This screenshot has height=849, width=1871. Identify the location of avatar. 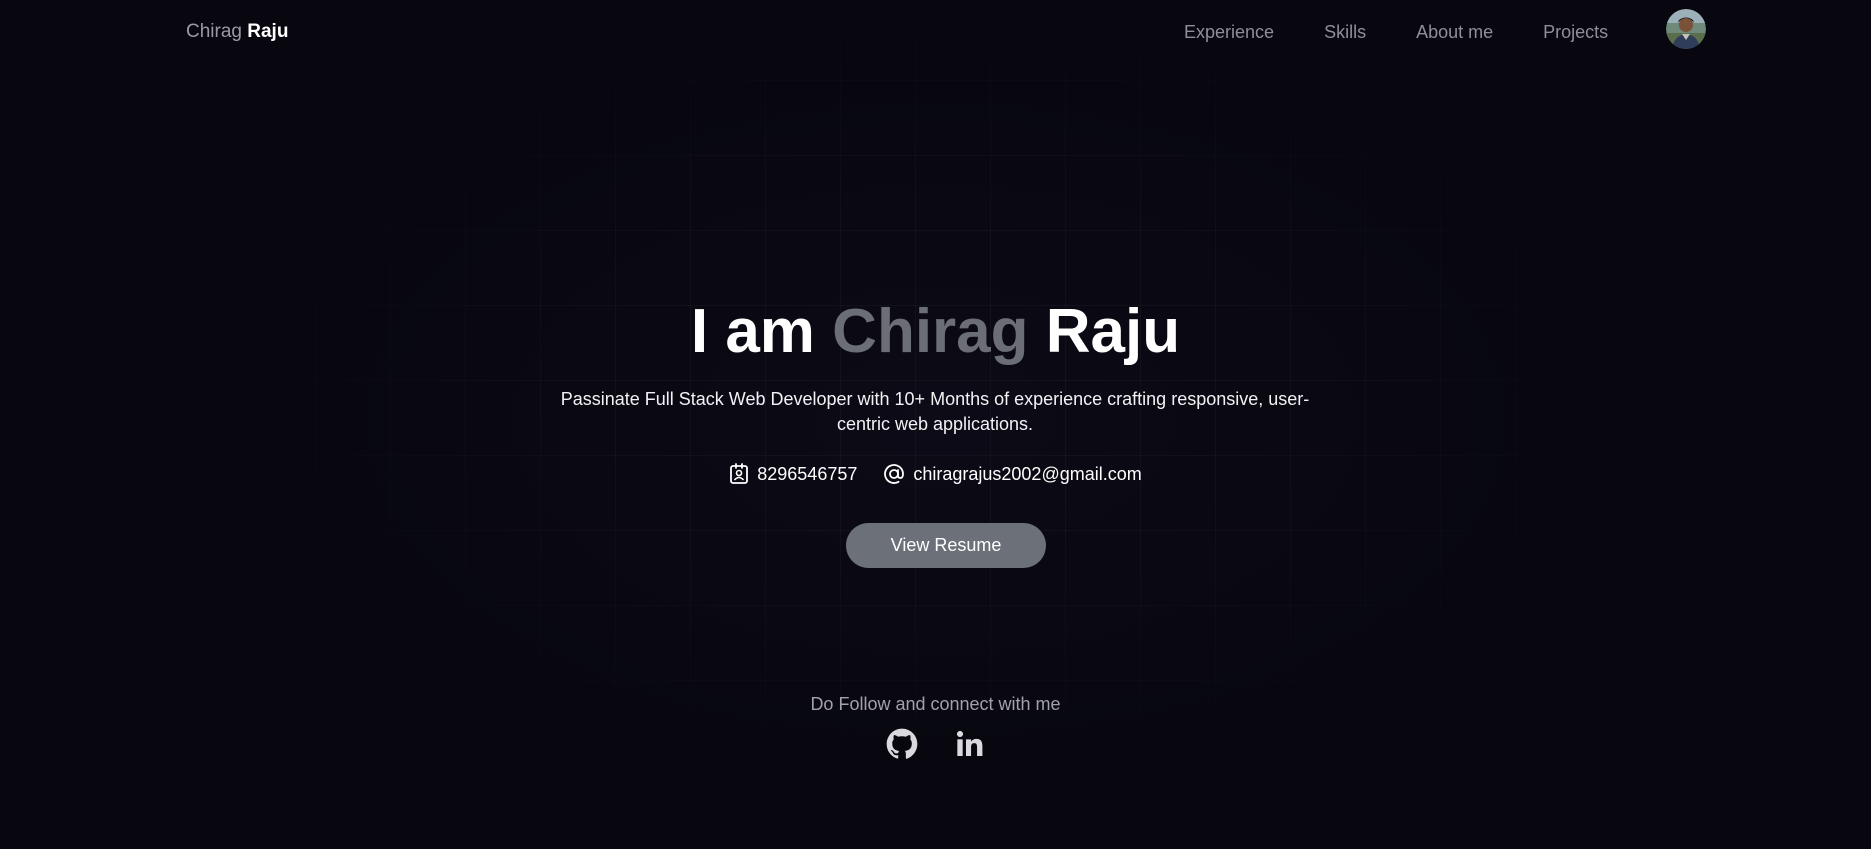
(1686, 29).